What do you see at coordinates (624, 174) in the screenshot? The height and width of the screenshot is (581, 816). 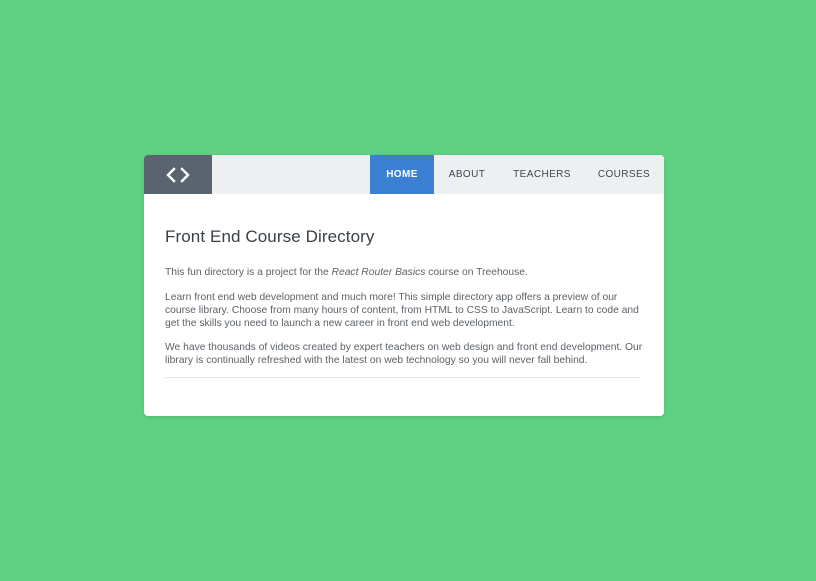 I see `nav-courses-link: COURSES` at bounding box center [624, 174].